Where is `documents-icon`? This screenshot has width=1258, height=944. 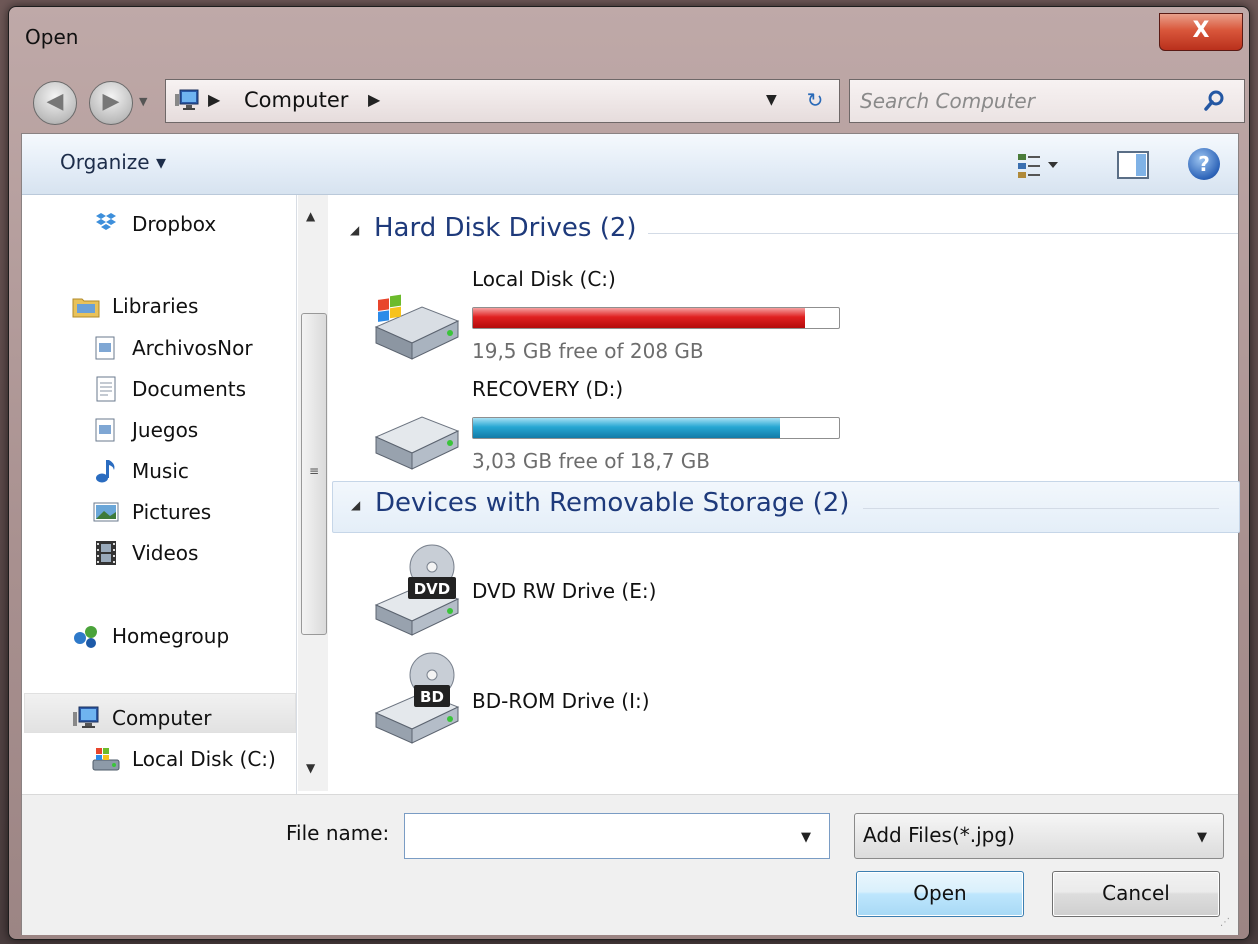 documents-icon is located at coordinates (106, 389).